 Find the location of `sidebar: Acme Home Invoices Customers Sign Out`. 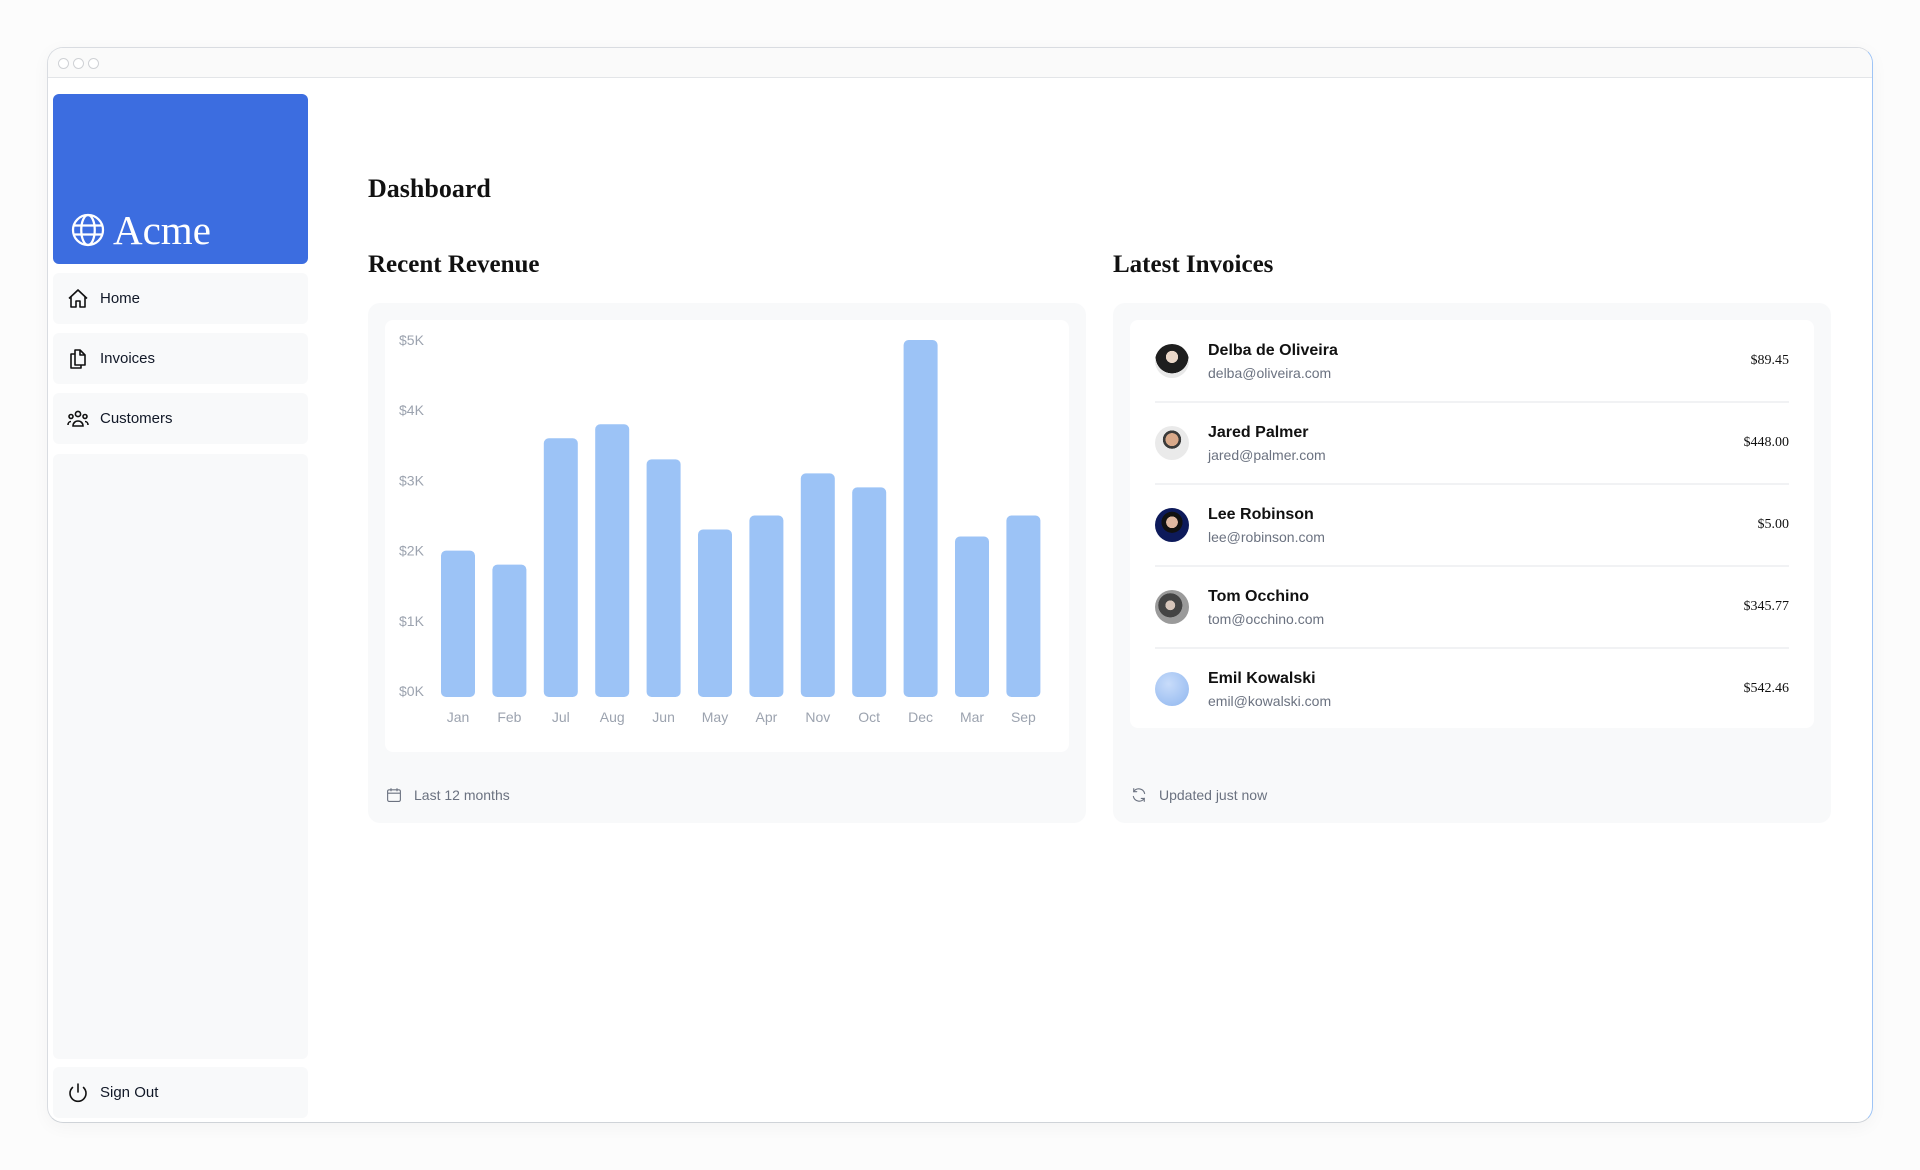

sidebar: Acme Home Invoices Customers Sign Out is located at coordinates (180, 606).